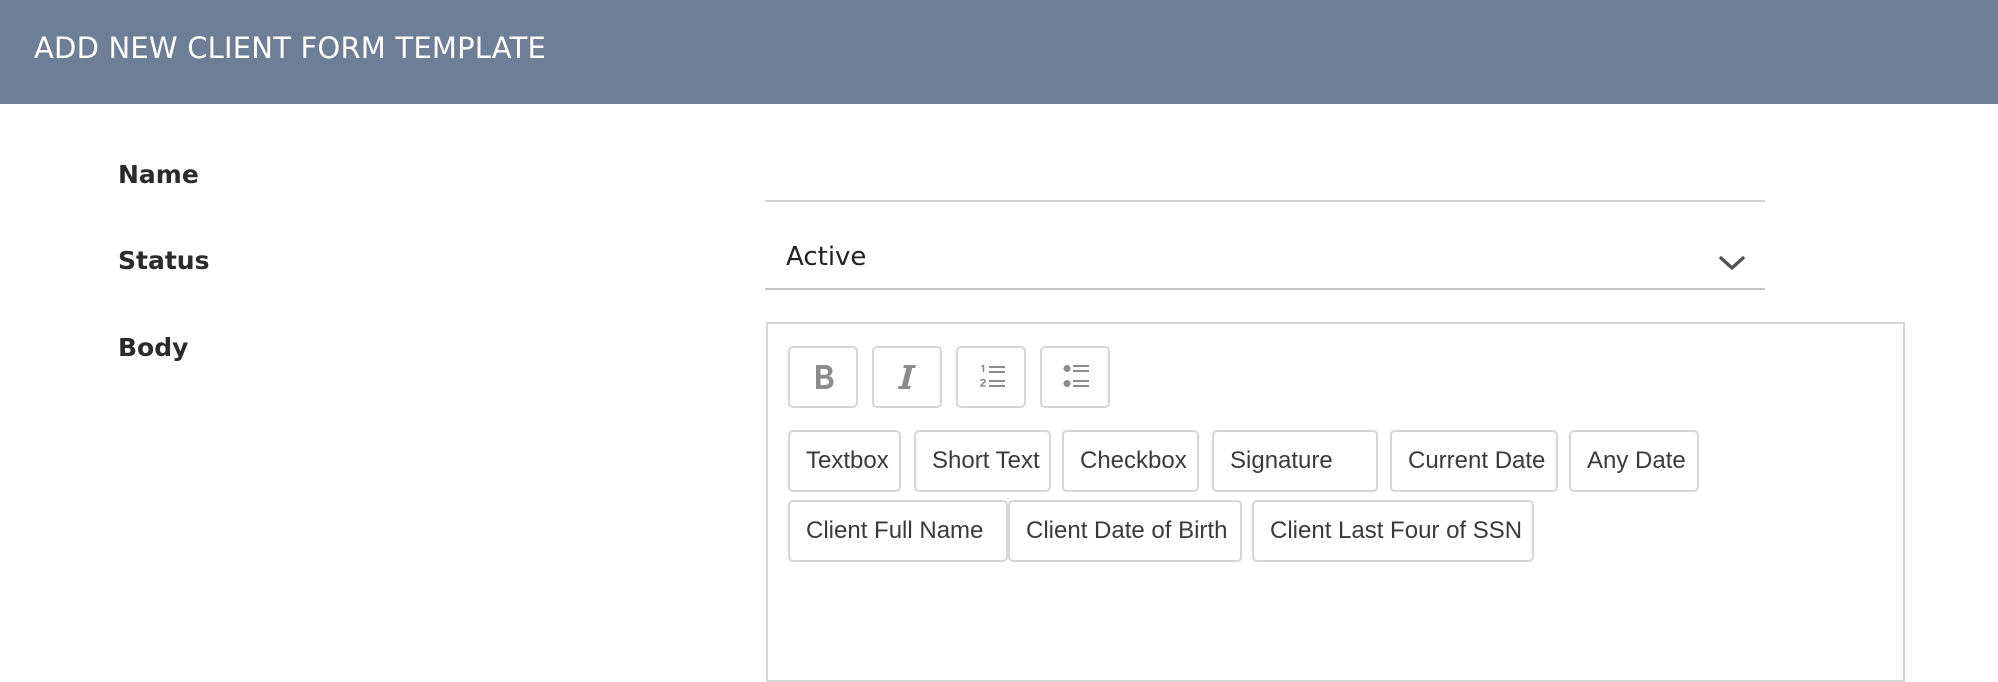  Describe the element at coordinates (1732, 265) in the screenshot. I see `chevron-down-icon` at that location.